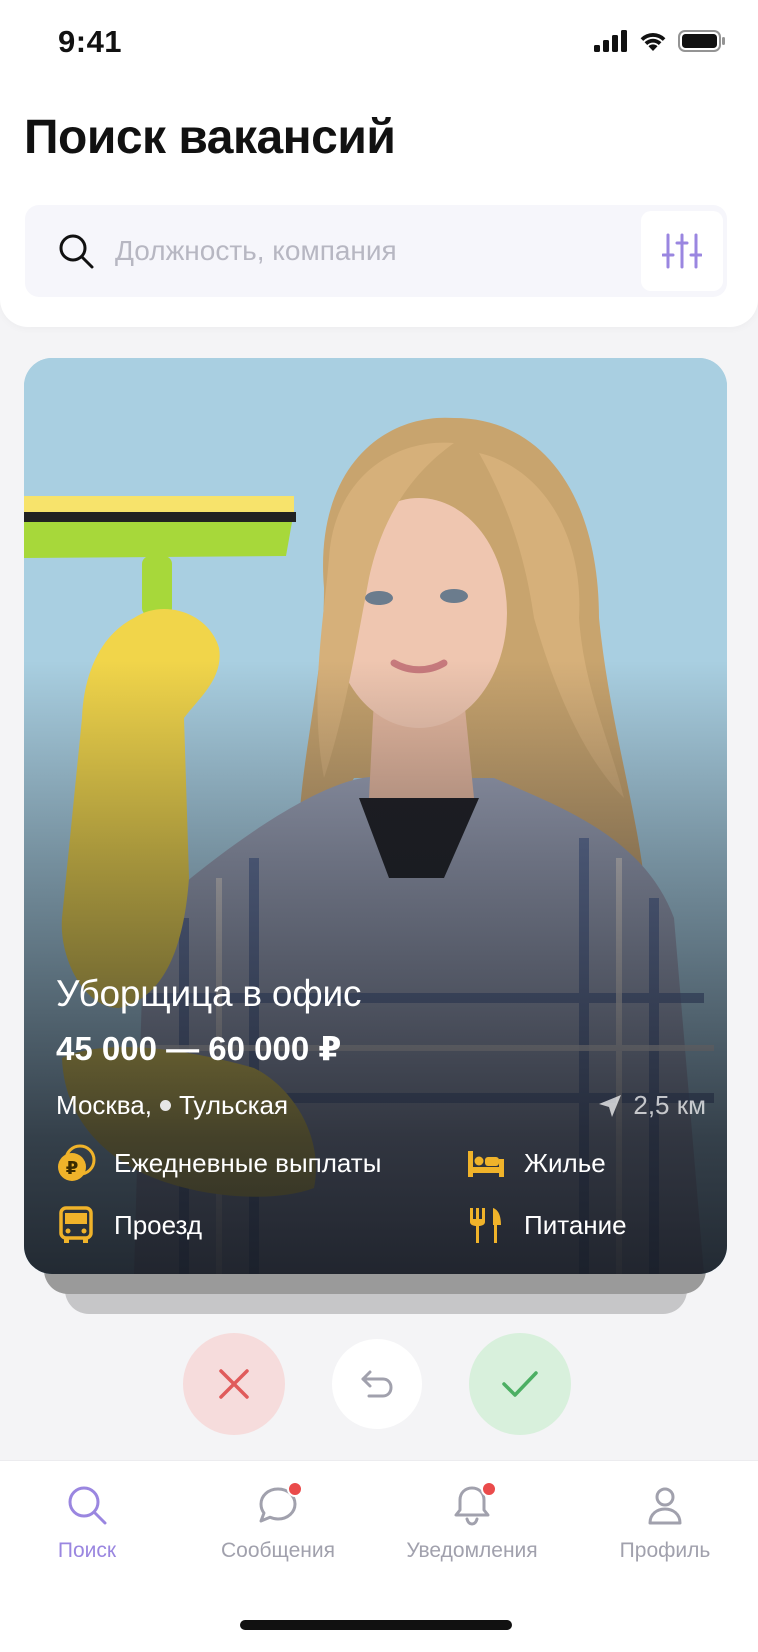 This screenshot has width=758, height=1652. Describe the element at coordinates (87, 1550) in the screenshot. I see `tab-label: Поиск` at that location.